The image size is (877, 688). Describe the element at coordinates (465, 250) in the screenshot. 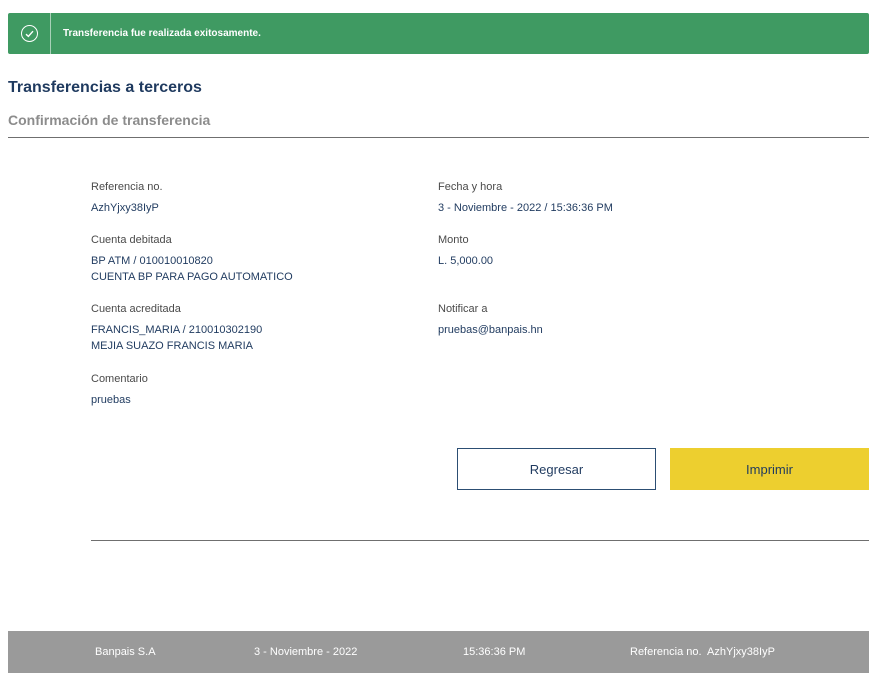

I see `field-monto: Monto L. 5,000.00` at that location.